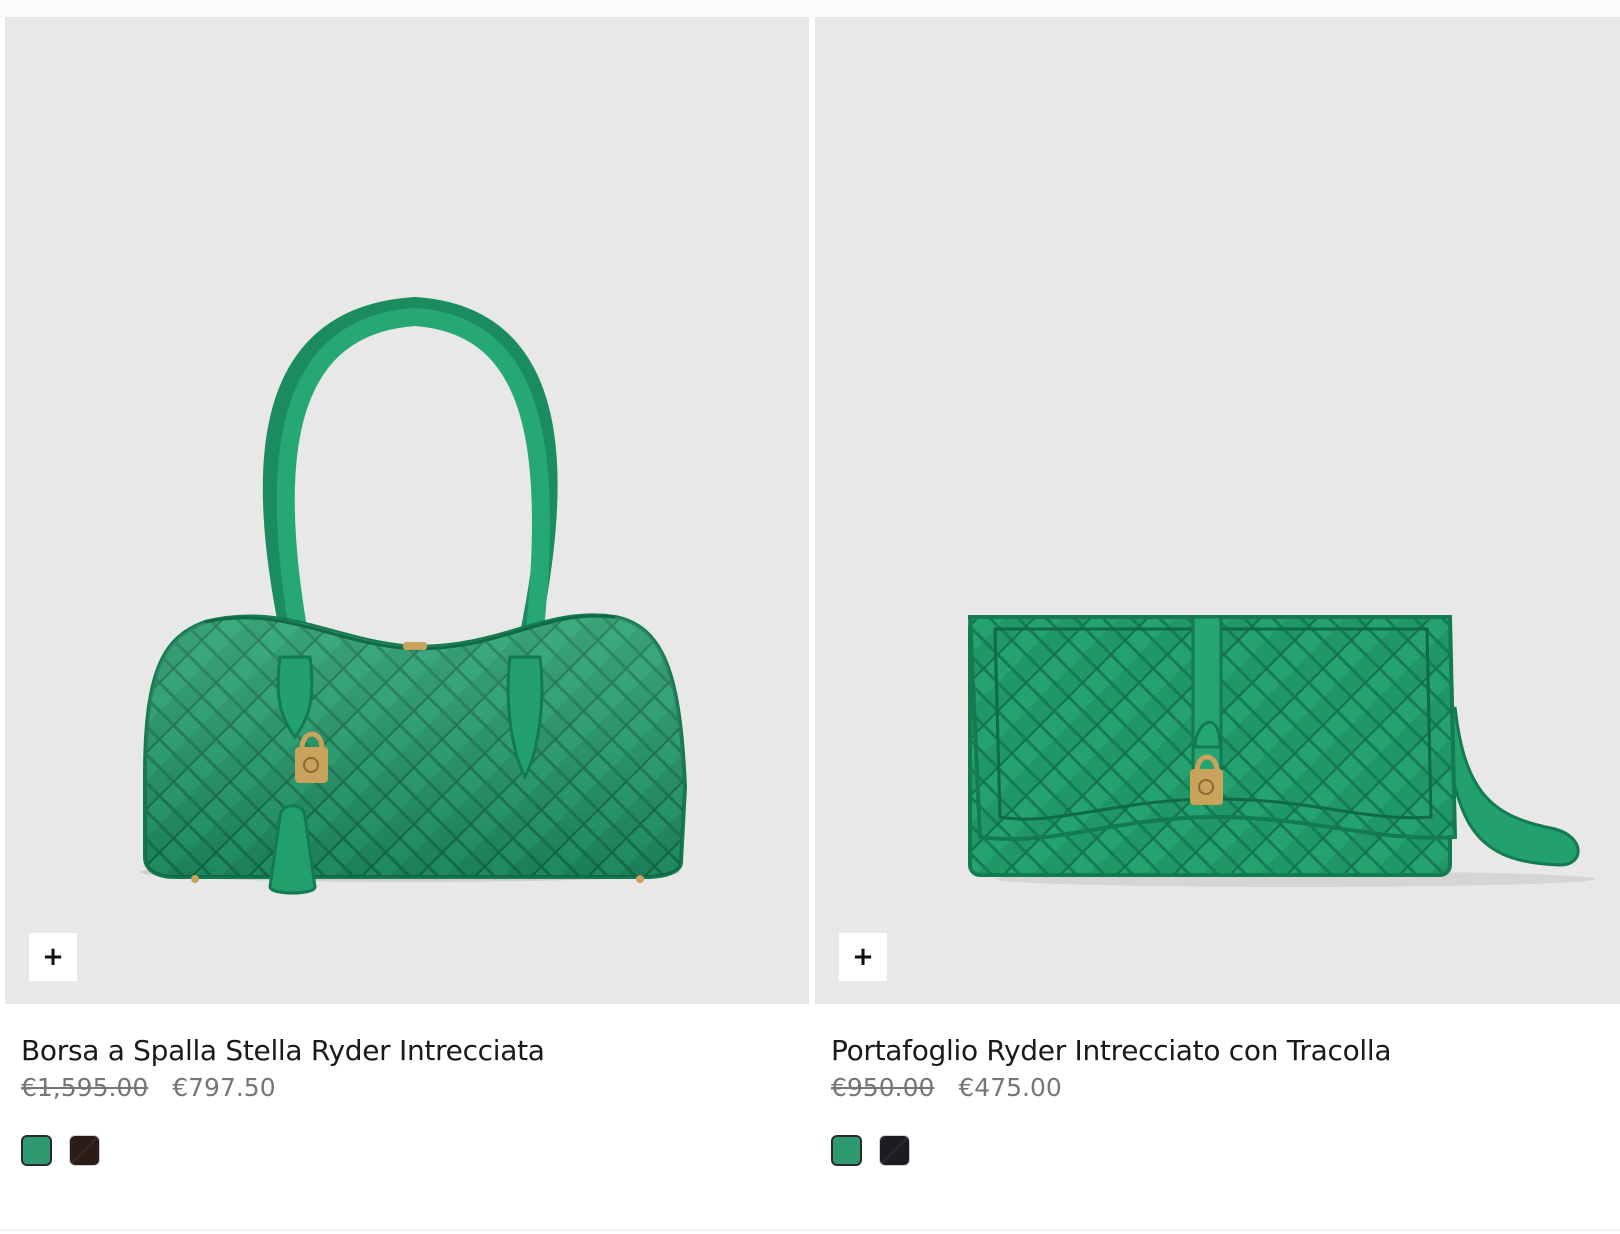 The height and width of the screenshot is (1234, 1620). I want to click on bottom-divider, so click(810, 1230).